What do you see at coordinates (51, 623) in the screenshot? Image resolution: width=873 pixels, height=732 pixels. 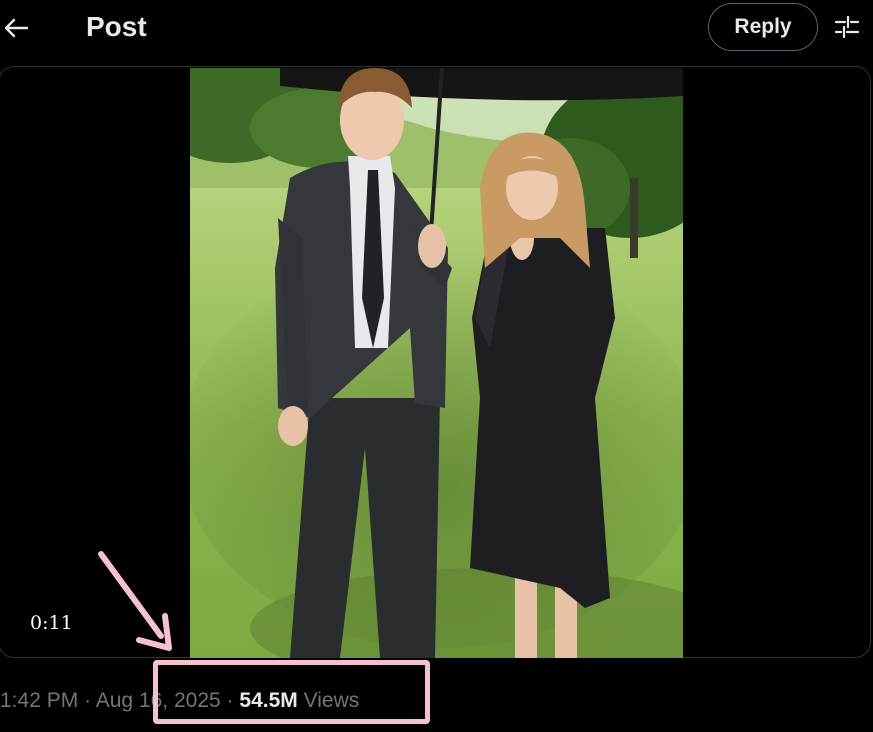 I see `video-timestamp: 0:11` at bounding box center [51, 623].